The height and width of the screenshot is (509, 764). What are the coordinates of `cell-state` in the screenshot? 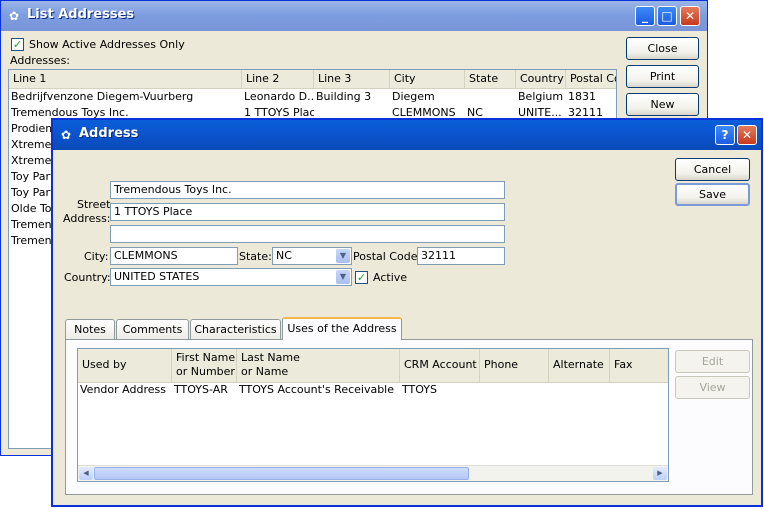 It's located at (490, 97).